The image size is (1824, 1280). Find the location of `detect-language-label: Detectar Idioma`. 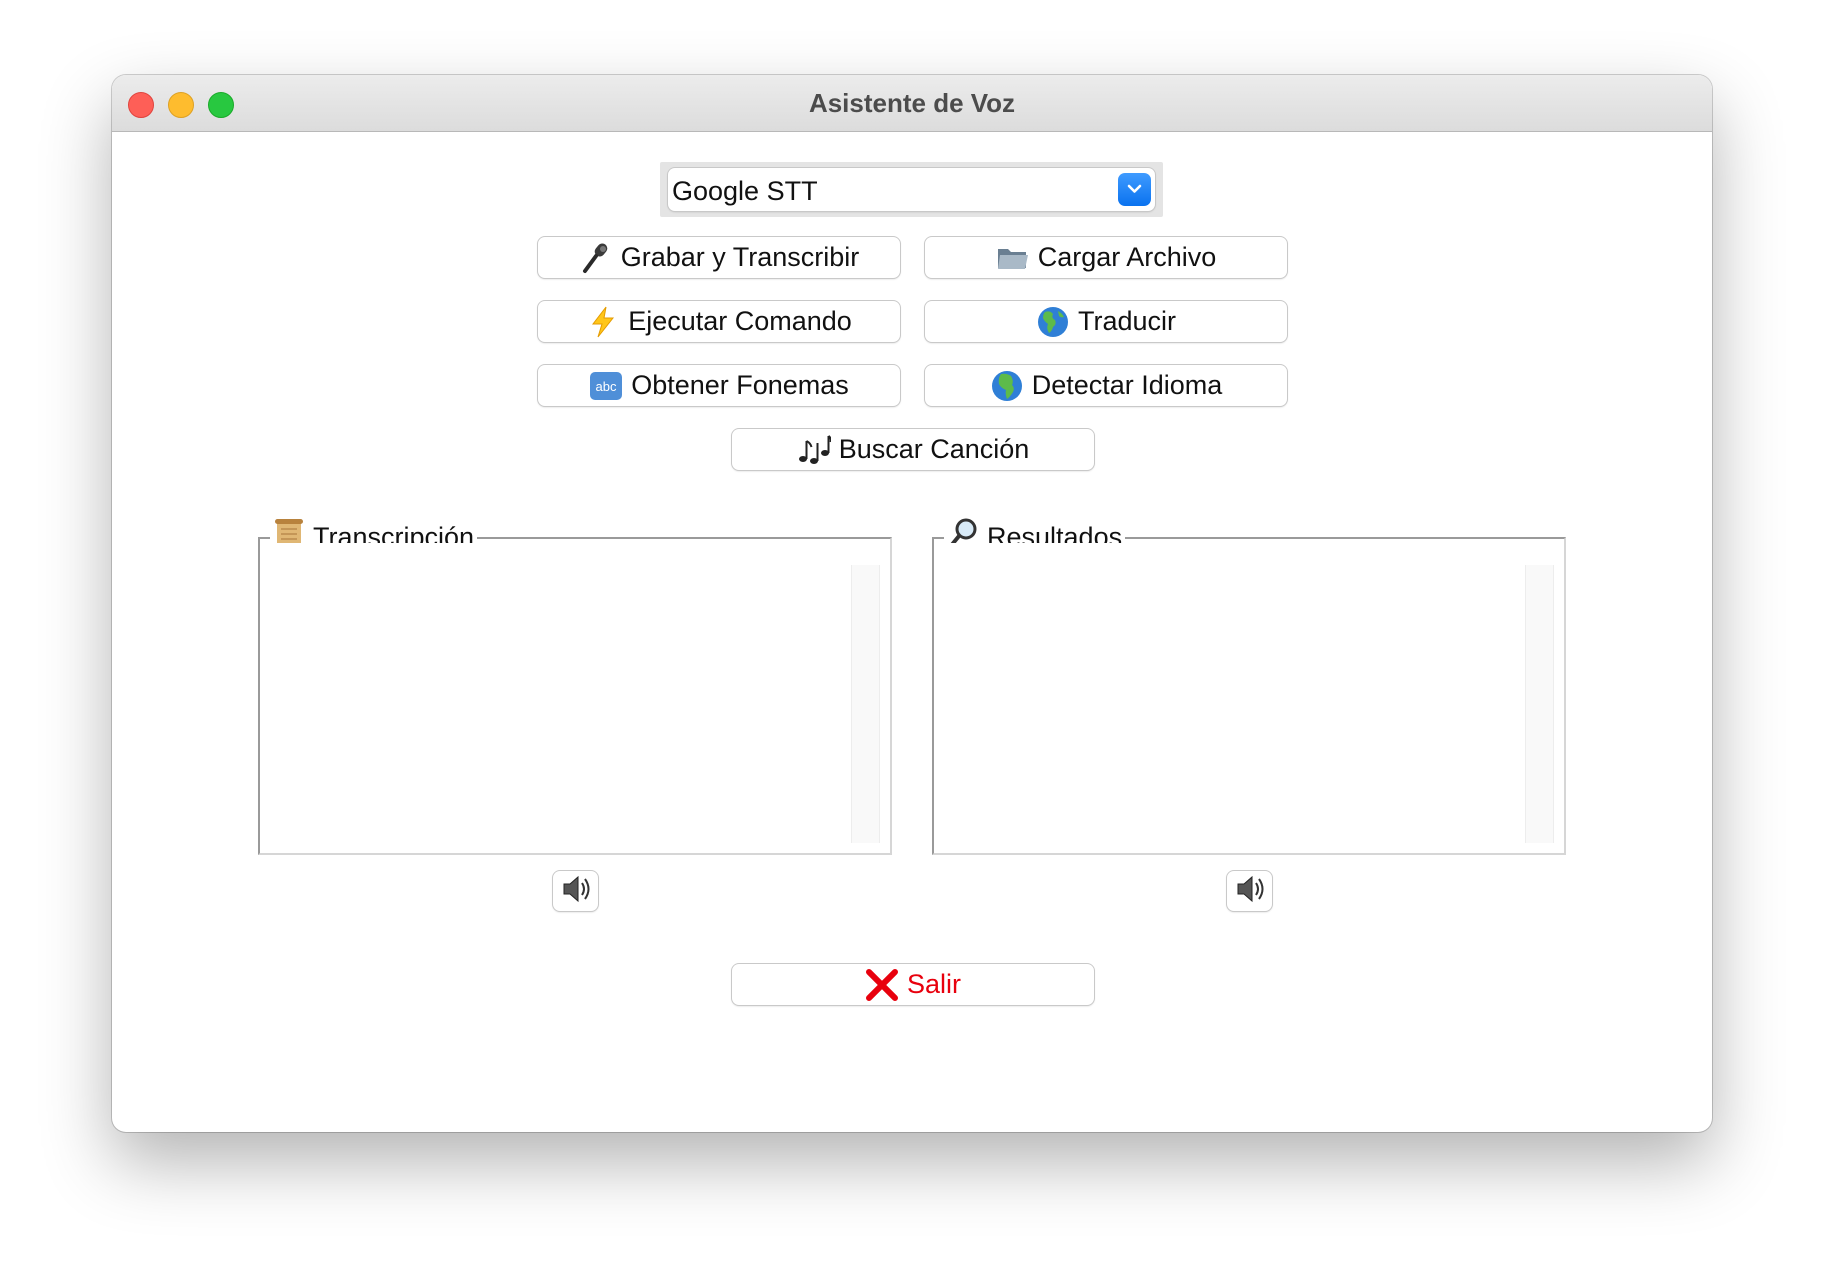

detect-language-label: Detectar Idioma is located at coordinates (1127, 385).